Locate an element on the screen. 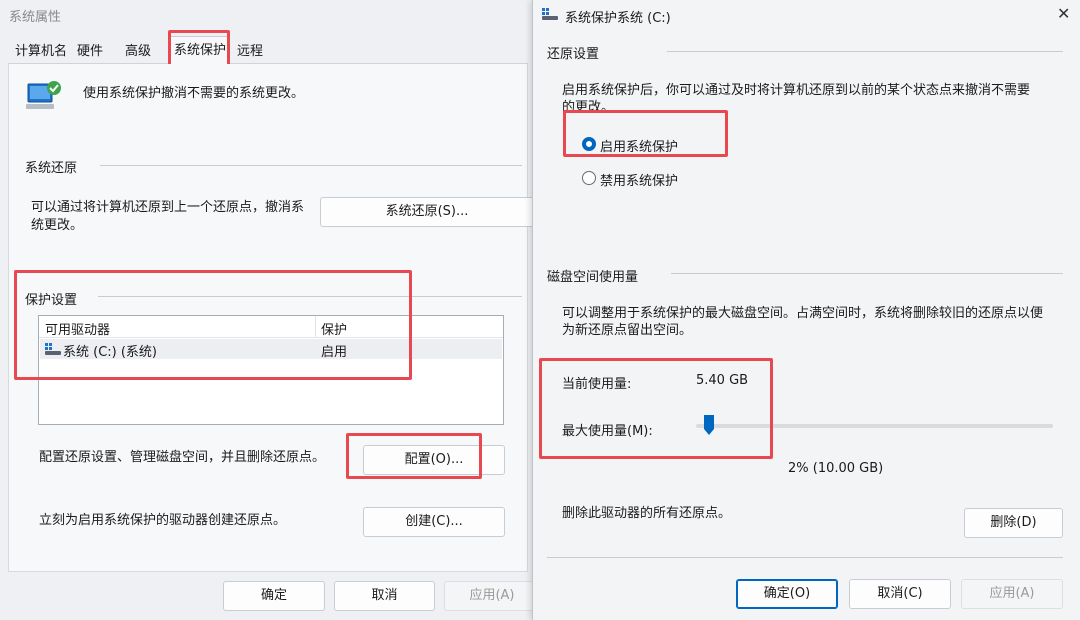 Image resolution: width=1080 pixels, height=620 pixels. table-row: 系统 (C:) (系统) 启用 is located at coordinates (271, 349).